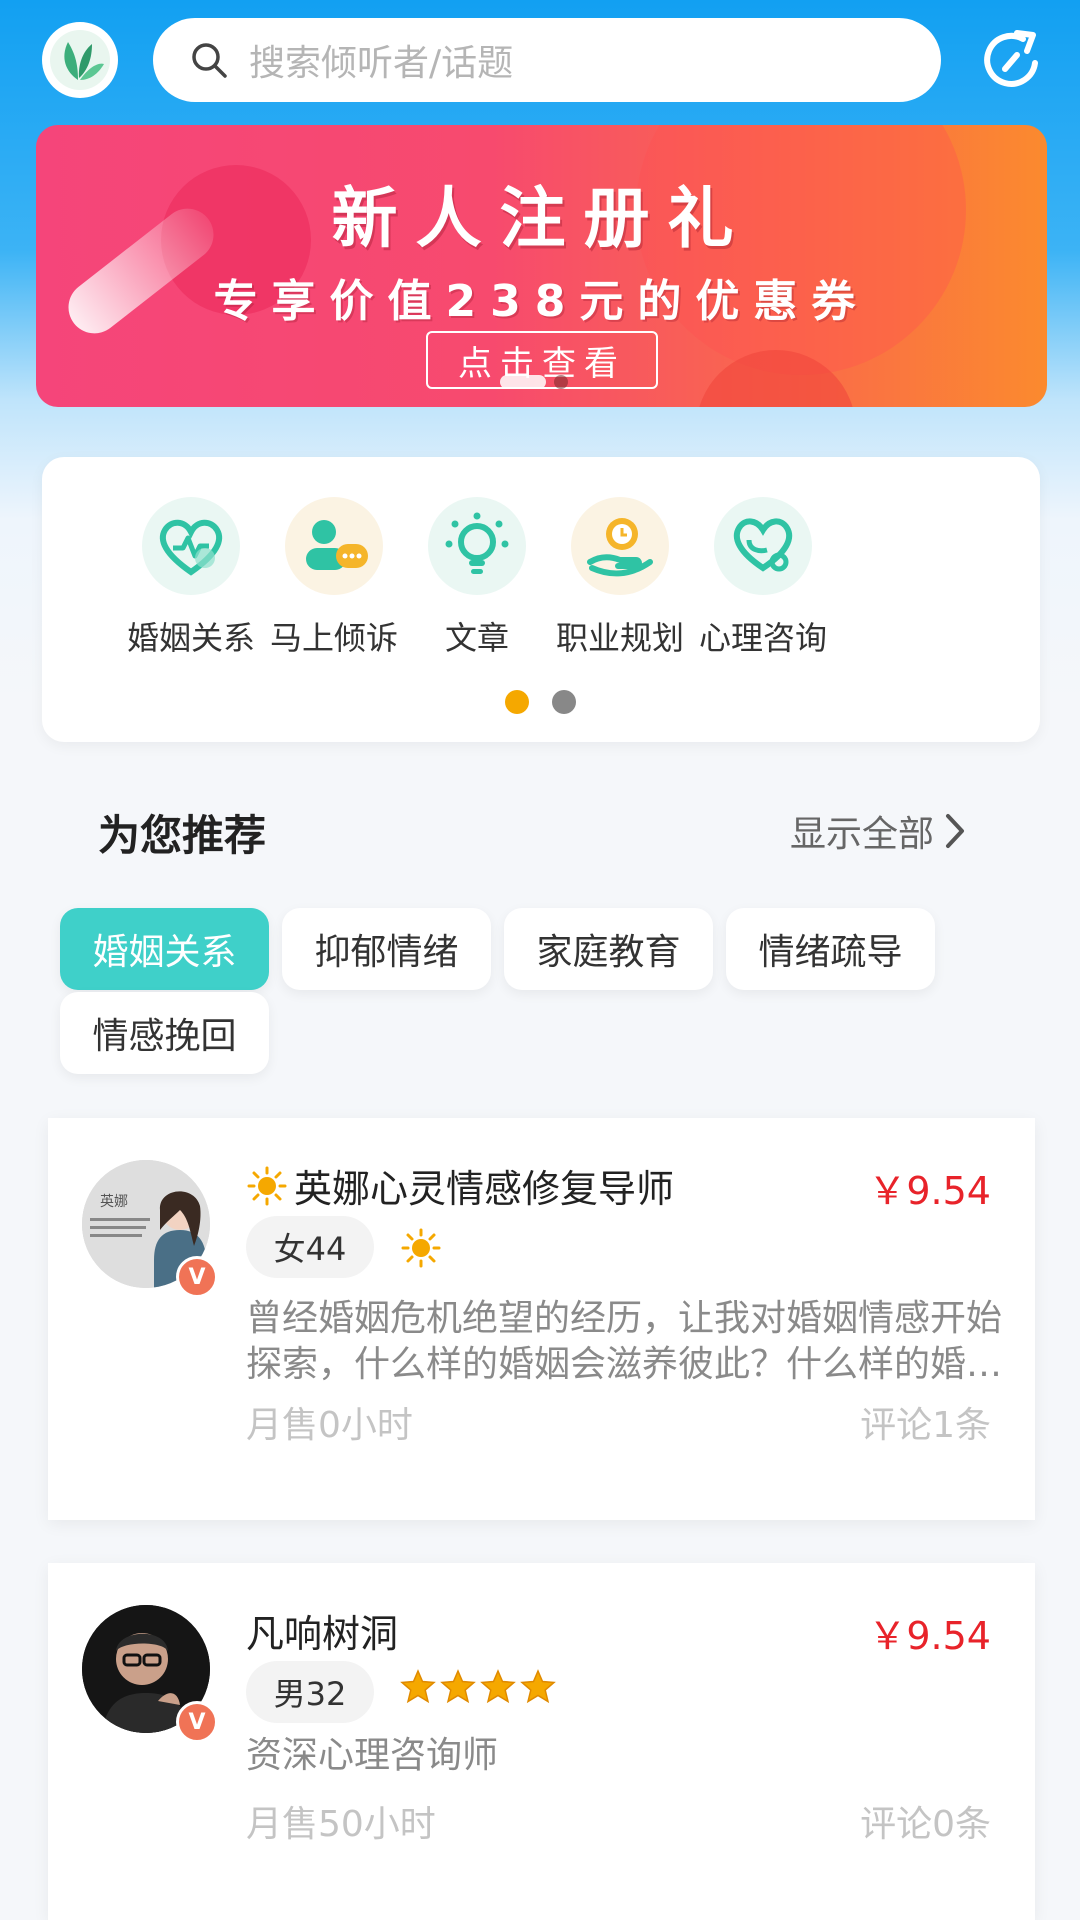 This screenshot has height=1920, width=1080. I want to click on top-bar: 搜索倾听者/话题, so click(540, 62).